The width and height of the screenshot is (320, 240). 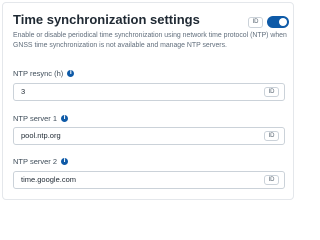 I want to click on section-title: Time synchronization settings, so click(x=106, y=19).